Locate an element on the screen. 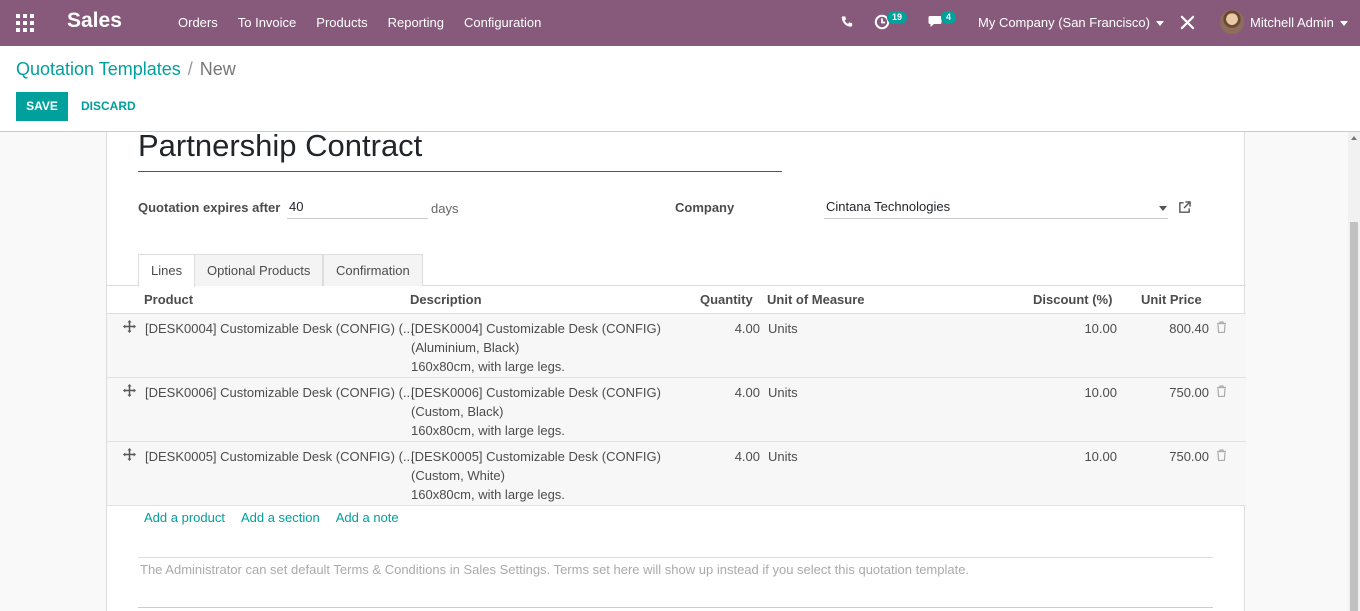 This screenshot has height=611, width=1360. company-switcher: My Company (San Francisco) is located at coordinates (1071, 22).